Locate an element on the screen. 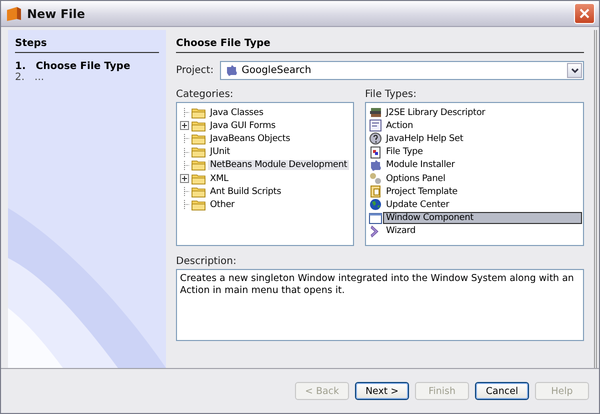 This screenshot has width=600, height=414. steps-heading: Steps is located at coordinates (87, 45).